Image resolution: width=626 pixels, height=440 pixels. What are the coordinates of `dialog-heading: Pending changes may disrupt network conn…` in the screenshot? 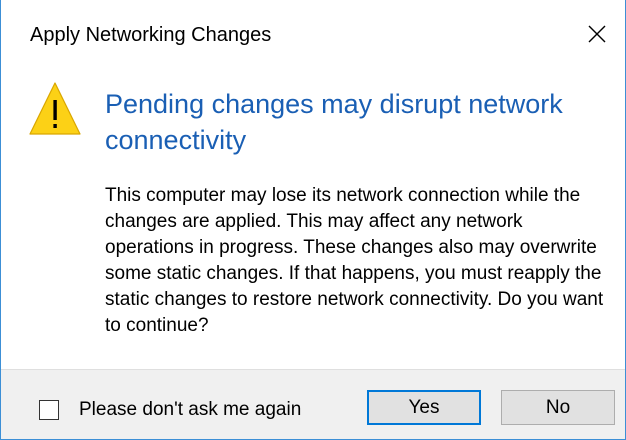 It's located at (334, 122).